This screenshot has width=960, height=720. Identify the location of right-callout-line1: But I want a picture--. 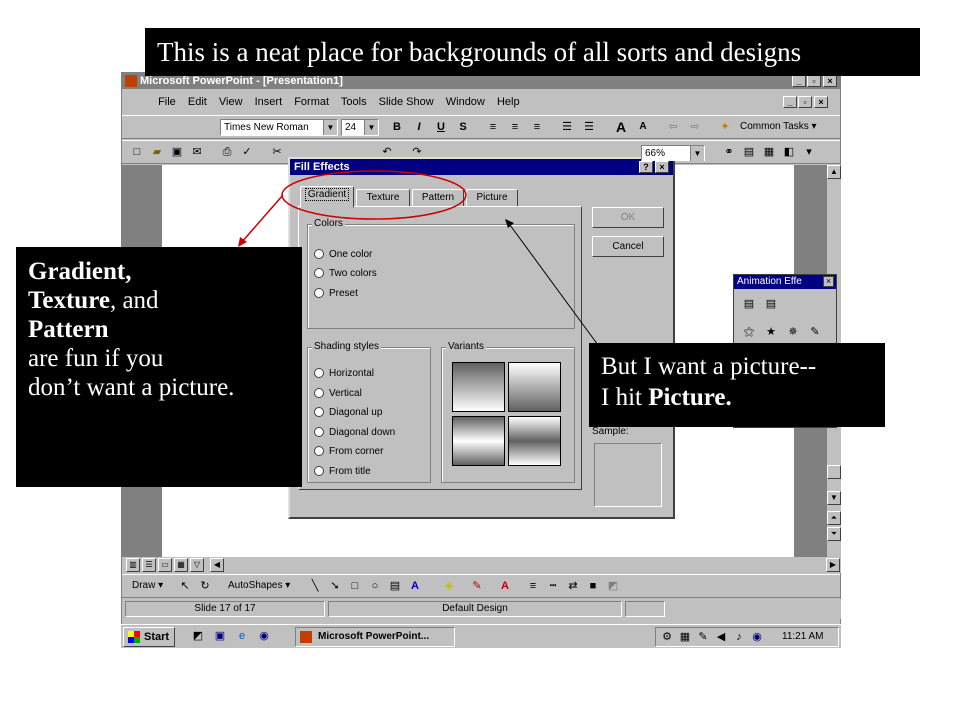
(709, 366).